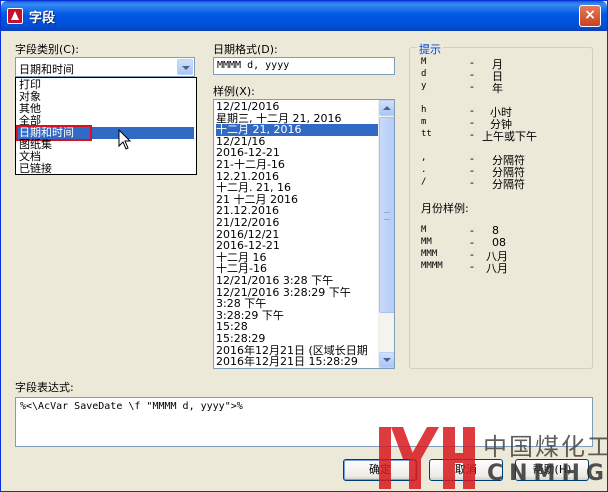 The width and height of the screenshot is (608, 492). Describe the element at coordinates (297, 258) in the screenshot. I see `sample-list-item: 十二月 16` at that location.